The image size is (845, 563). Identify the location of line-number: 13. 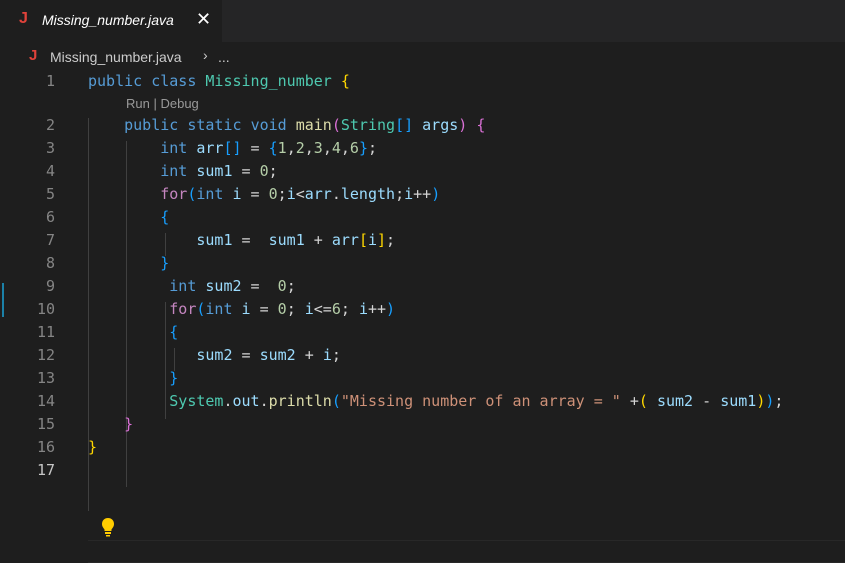
(45, 378).